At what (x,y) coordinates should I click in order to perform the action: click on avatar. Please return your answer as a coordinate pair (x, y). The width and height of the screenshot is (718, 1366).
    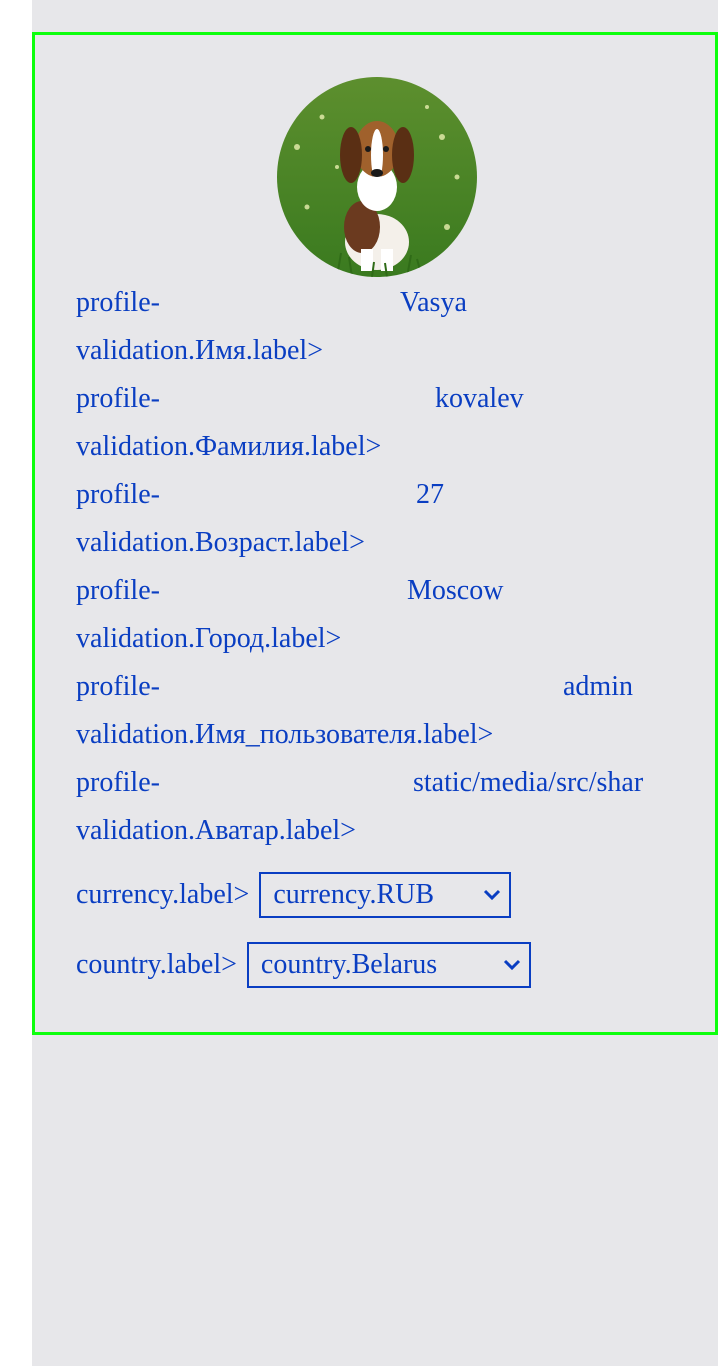
    Looking at the image, I should click on (377, 177).